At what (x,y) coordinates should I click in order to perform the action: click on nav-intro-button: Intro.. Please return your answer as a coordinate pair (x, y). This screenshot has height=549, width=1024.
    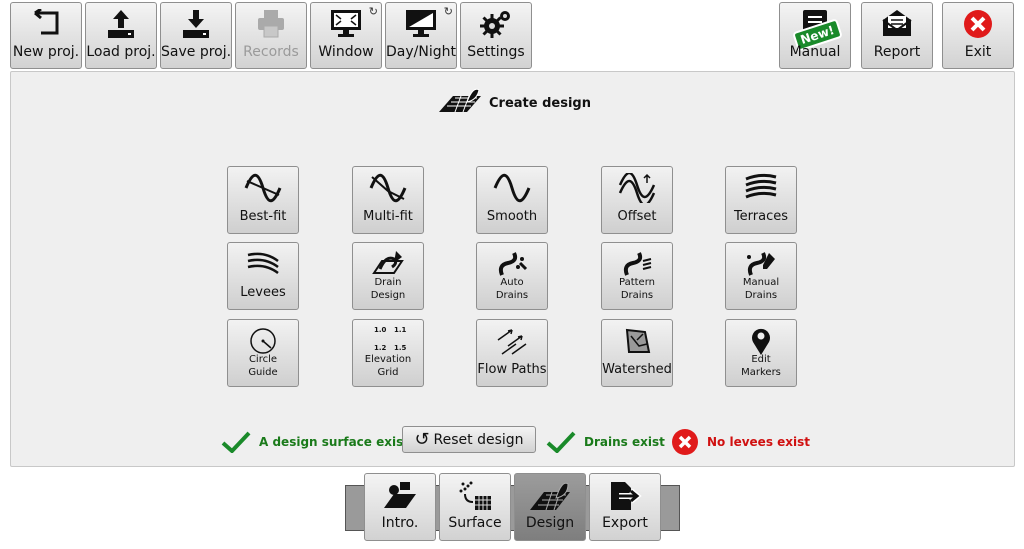
    Looking at the image, I should click on (400, 507).